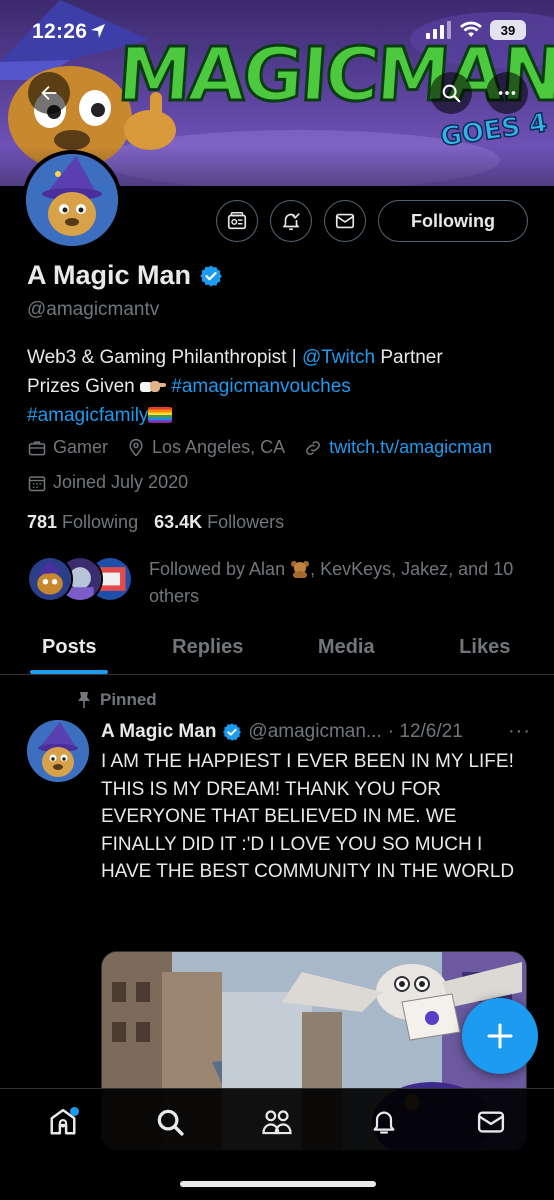  Describe the element at coordinates (410, 447) in the screenshot. I see `website-link: twitch.tv/amagicman` at that location.